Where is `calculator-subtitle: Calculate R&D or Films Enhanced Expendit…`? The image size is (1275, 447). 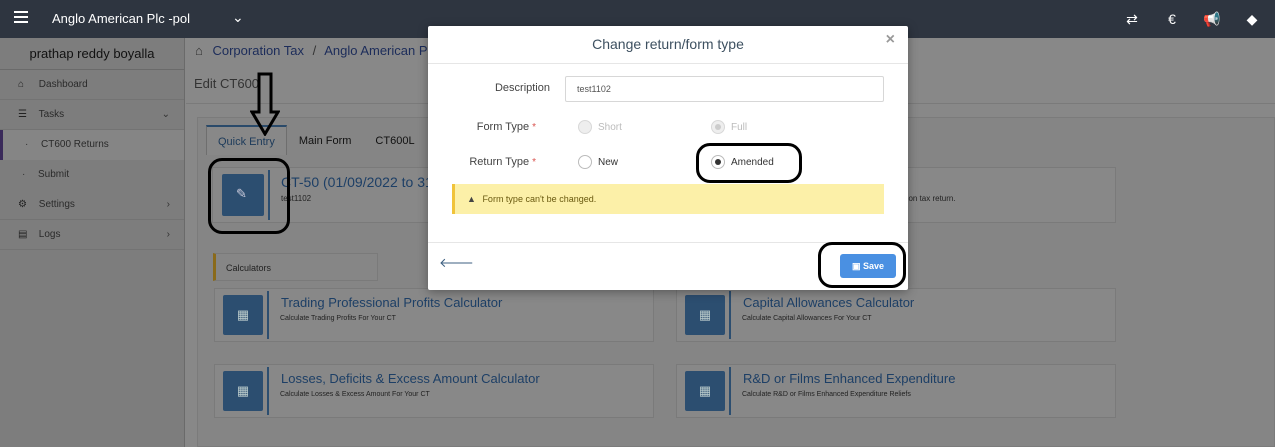
calculator-subtitle: Calculate R&D or Films Enhanced Expendit… is located at coordinates (826, 394).